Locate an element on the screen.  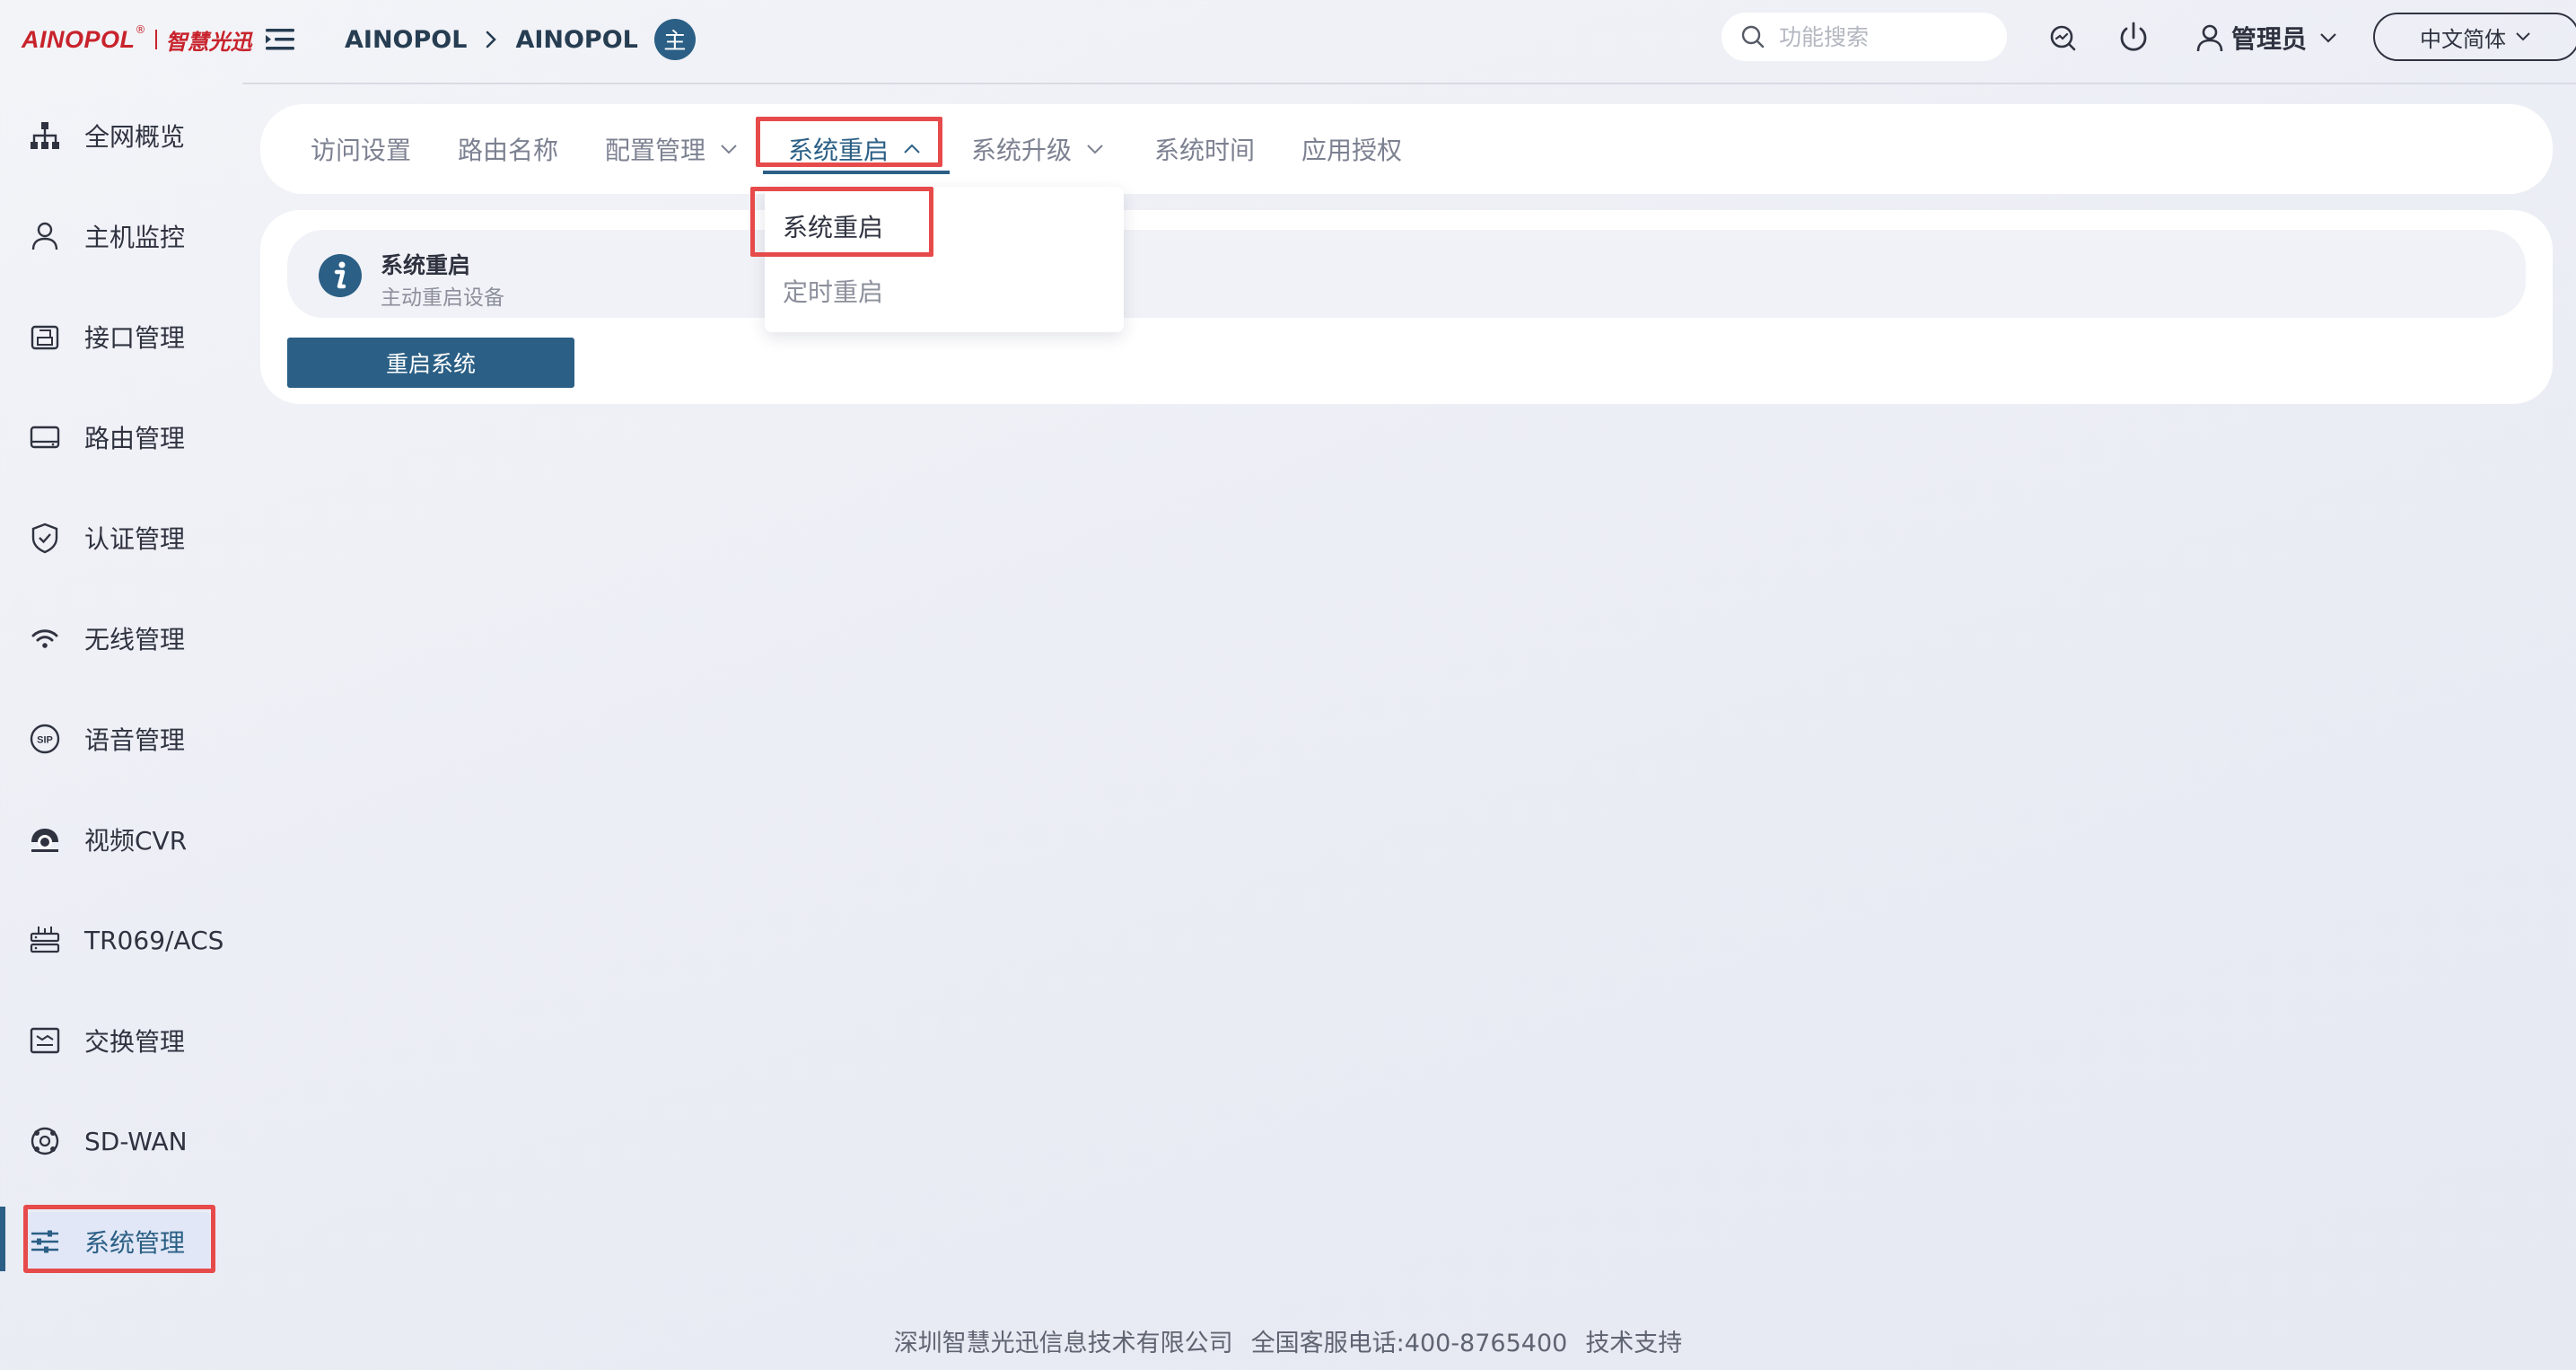
search-input is located at coordinates (1882, 36).